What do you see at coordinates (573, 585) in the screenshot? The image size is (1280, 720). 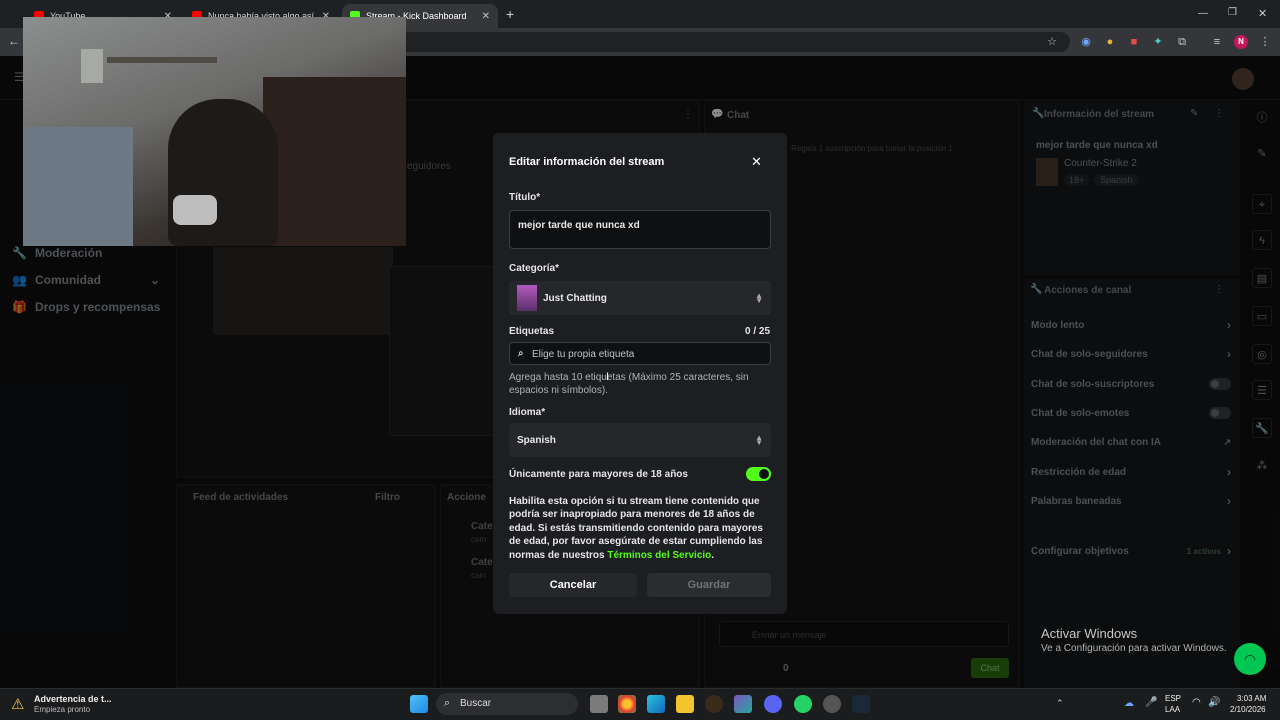 I see `cancel-button: Cancelar` at bounding box center [573, 585].